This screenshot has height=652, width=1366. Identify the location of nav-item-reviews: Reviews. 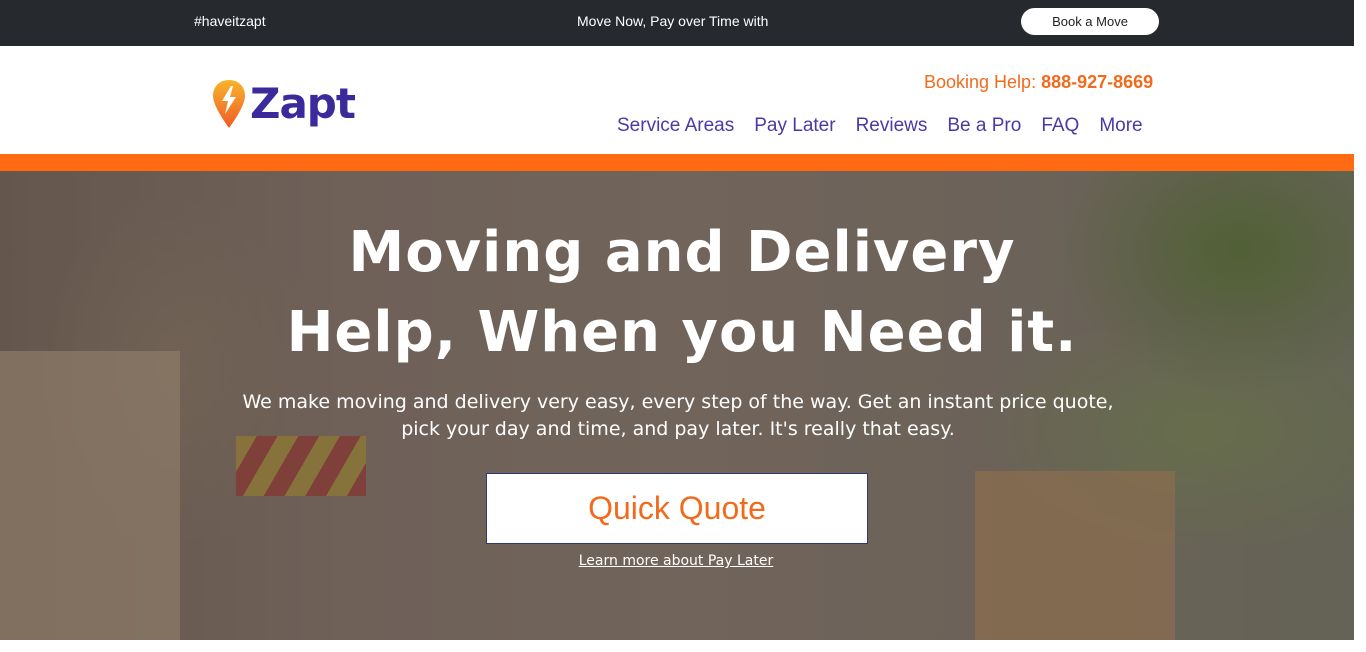
(892, 126).